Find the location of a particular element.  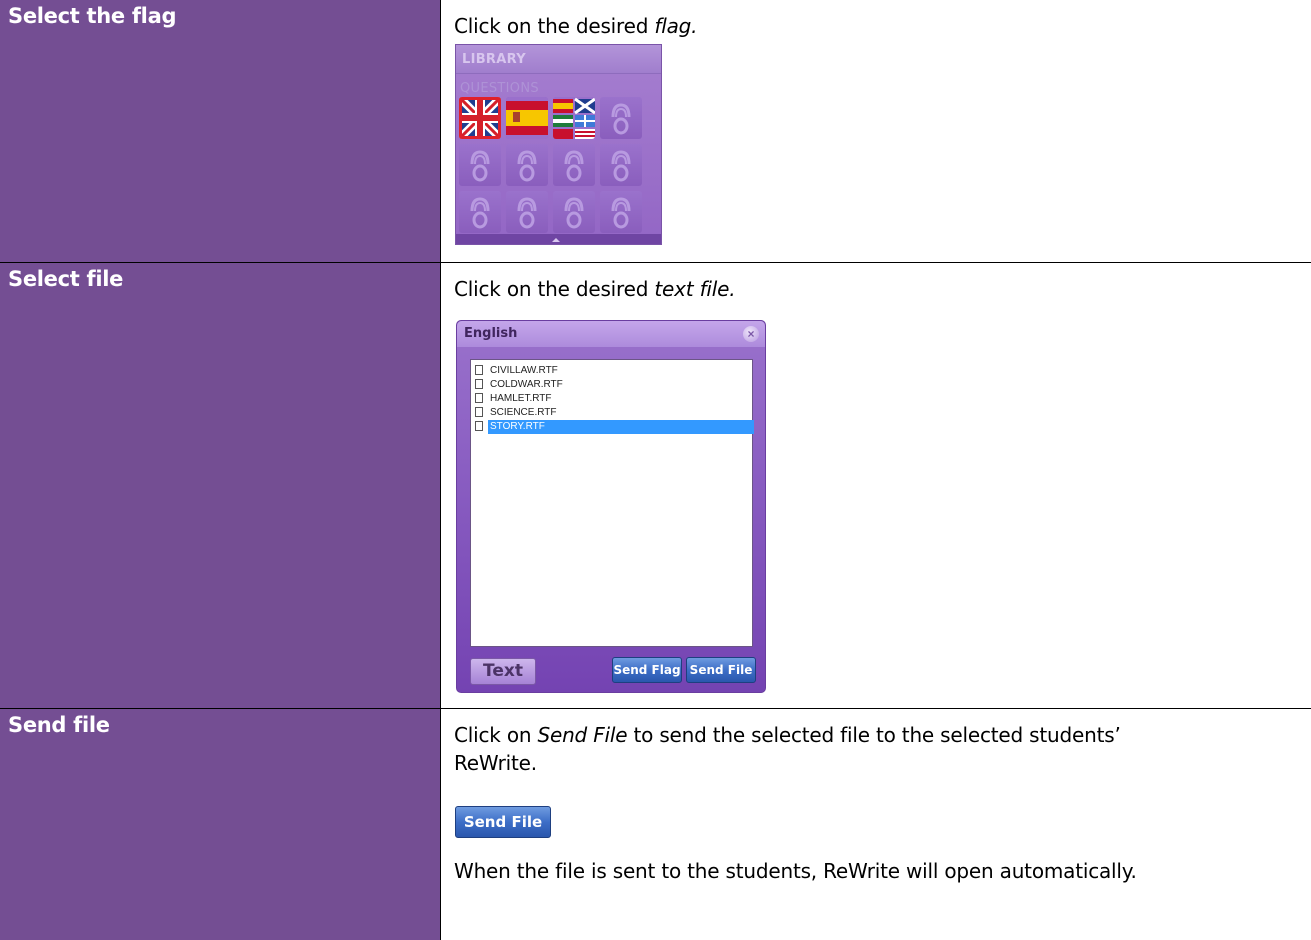

library-panel: LIBRARY QUESTIONS is located at coordinates (558, 144).